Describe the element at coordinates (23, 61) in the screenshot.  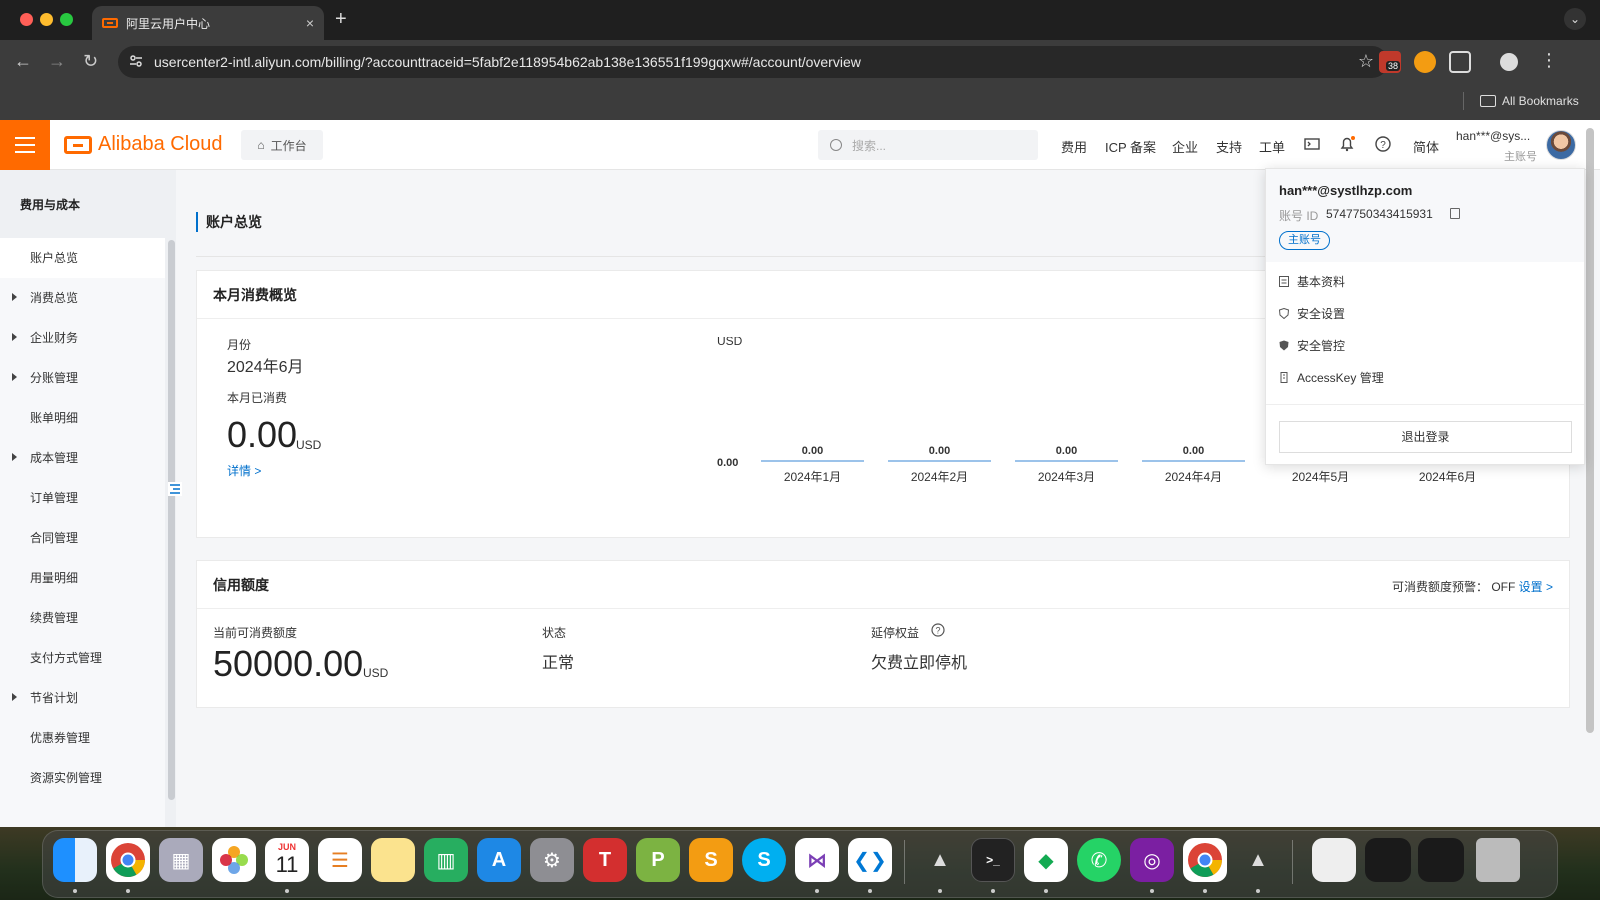
I see `back-arrow-icon: ←` at that location.